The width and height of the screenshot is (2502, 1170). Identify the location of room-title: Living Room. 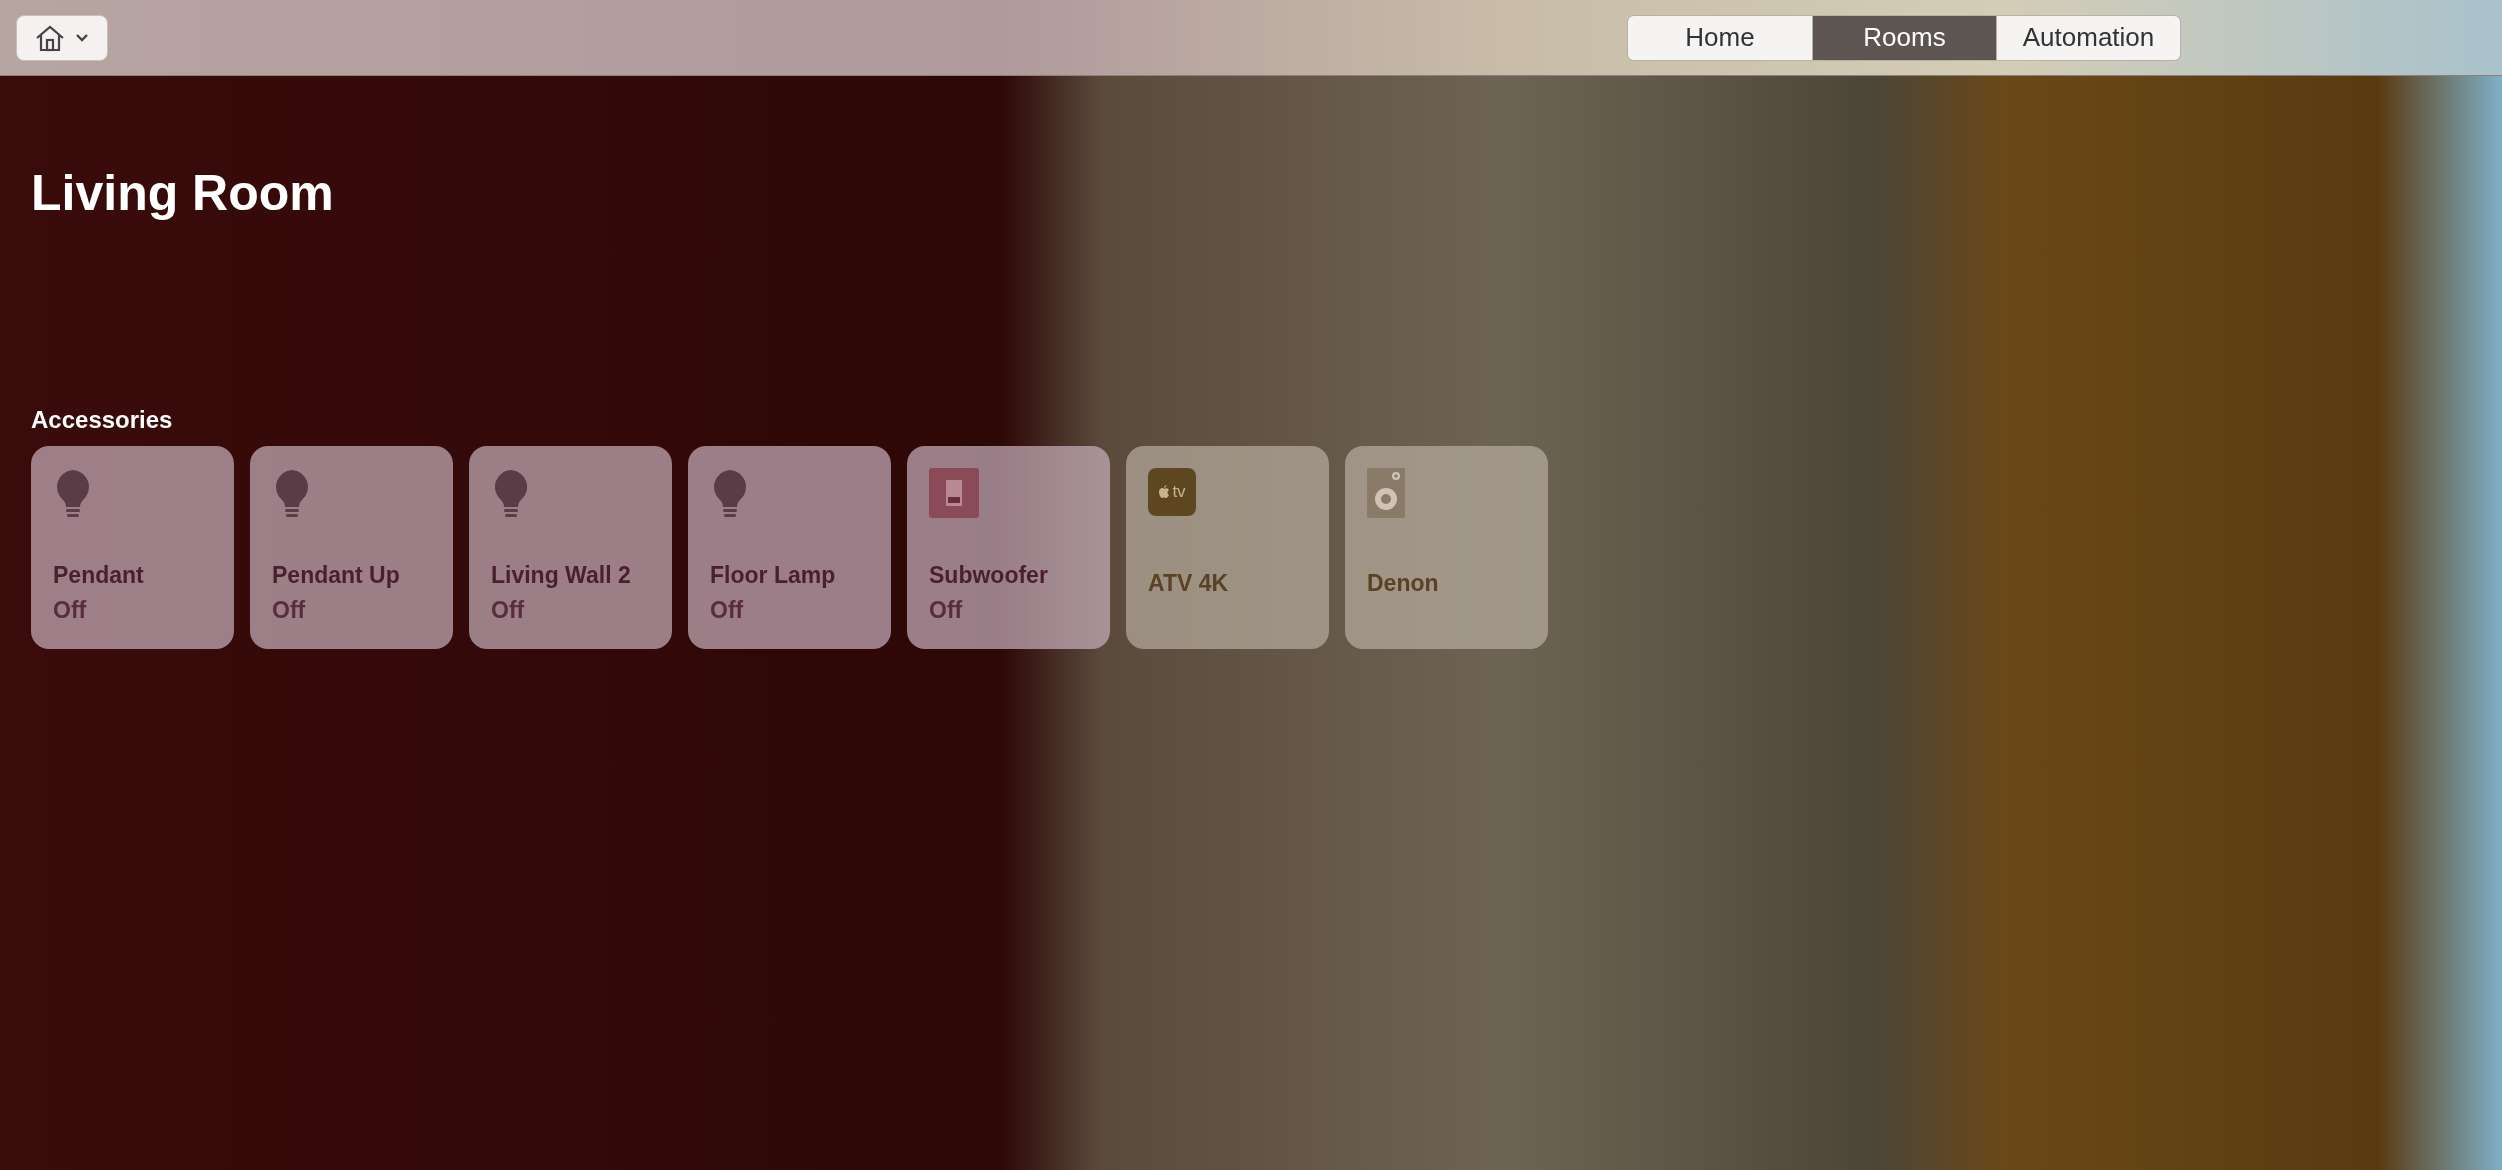
(183, 193).